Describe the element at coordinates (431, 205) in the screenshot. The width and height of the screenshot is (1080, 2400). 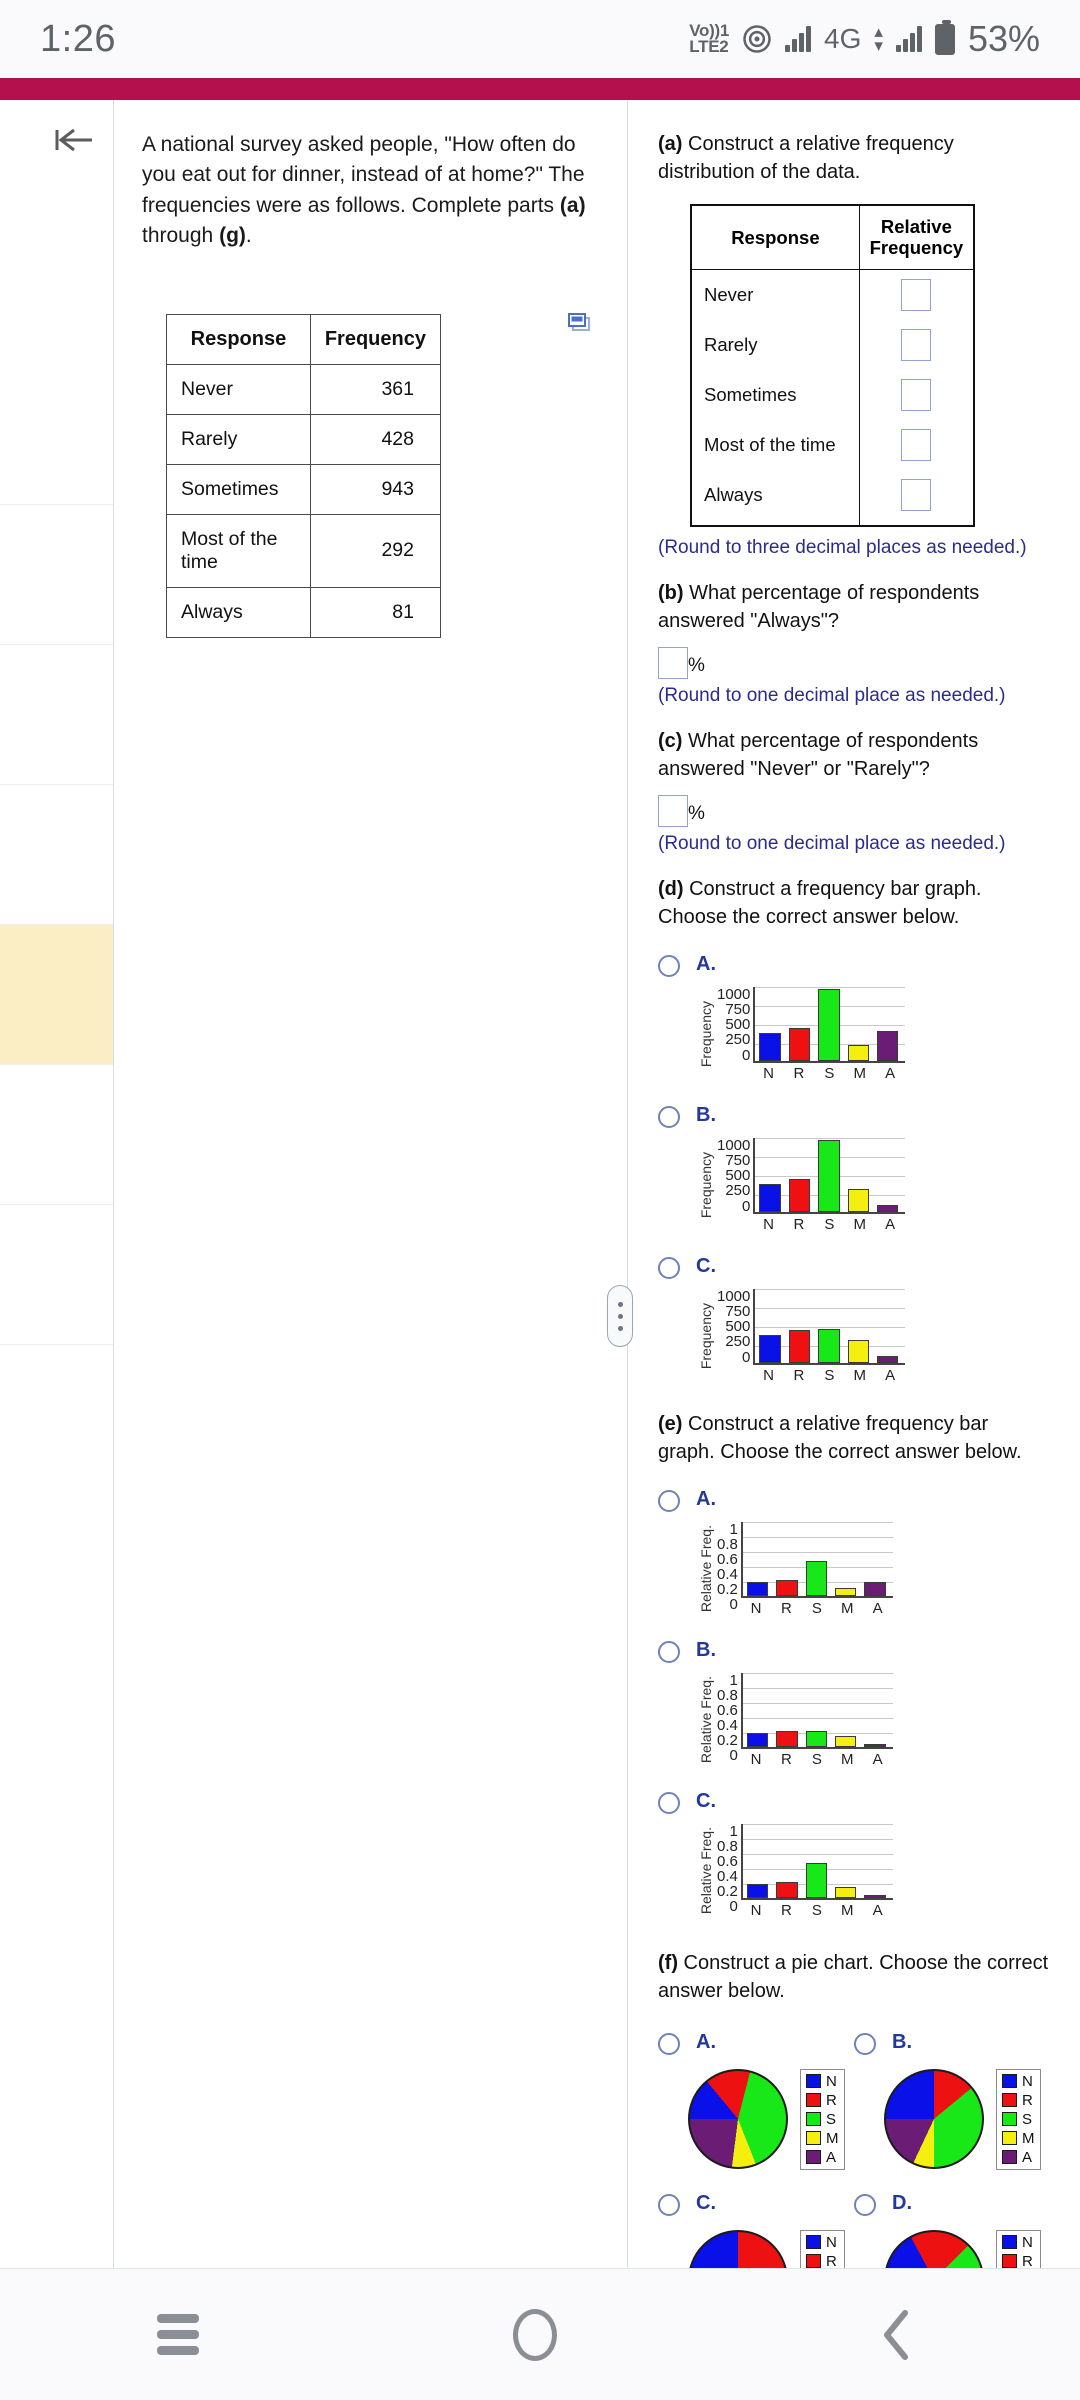
I see `question-line-3: as follows. Complete parts` at that location.